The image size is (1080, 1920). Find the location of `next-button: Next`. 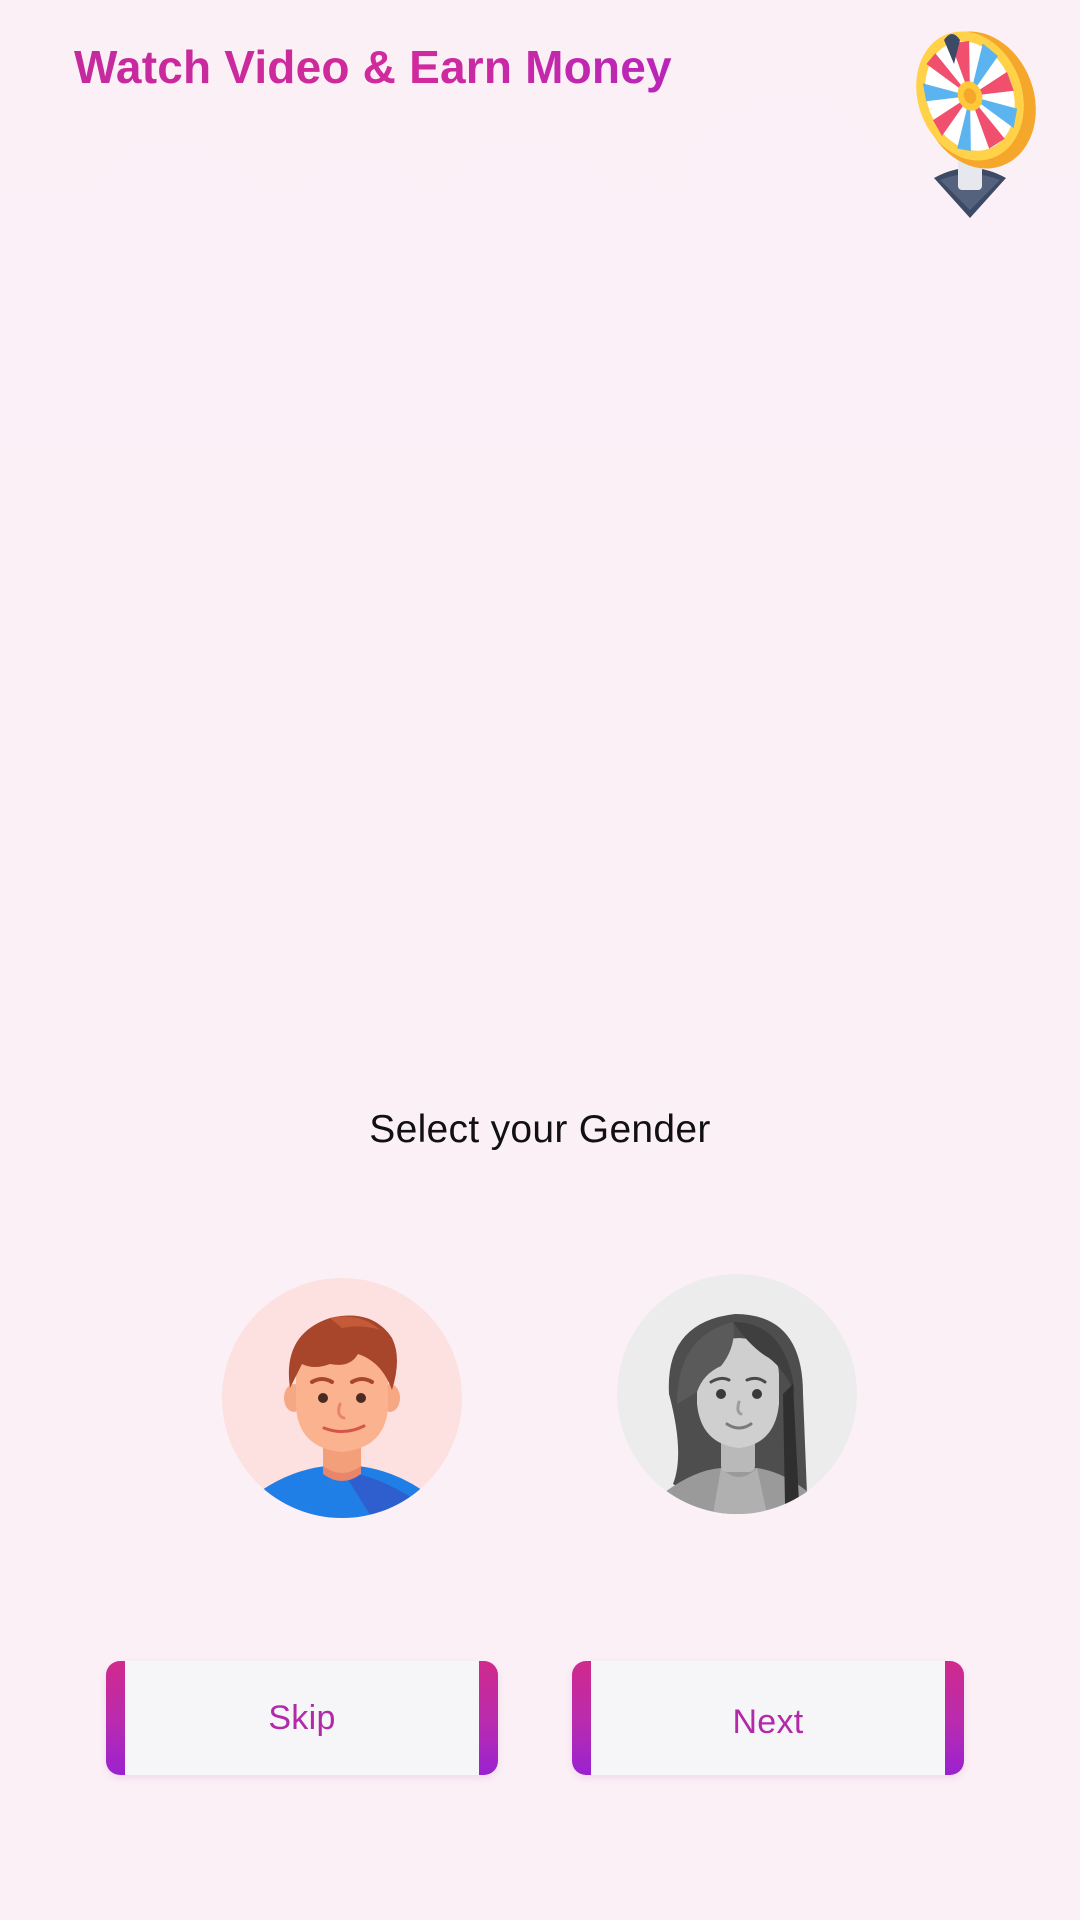

next-button: Next is located at coordinates (768, 1718).